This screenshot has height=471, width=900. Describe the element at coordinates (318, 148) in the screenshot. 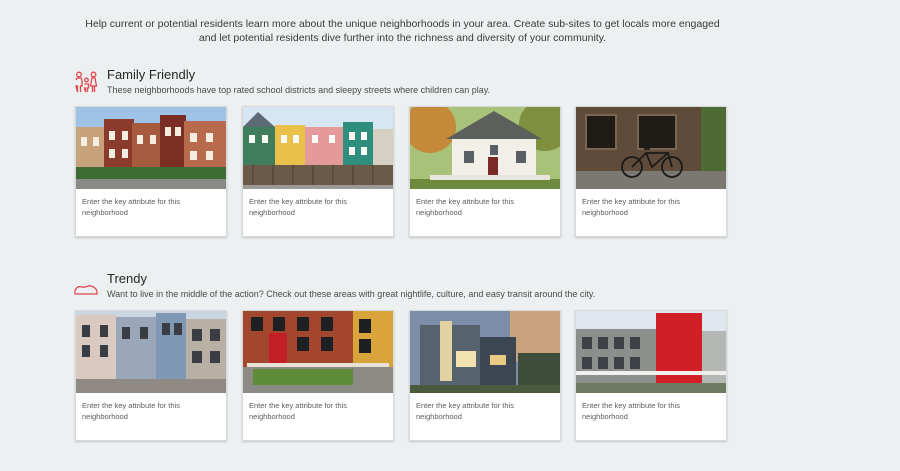

I see `colorful-row-houses-photo` at that location.